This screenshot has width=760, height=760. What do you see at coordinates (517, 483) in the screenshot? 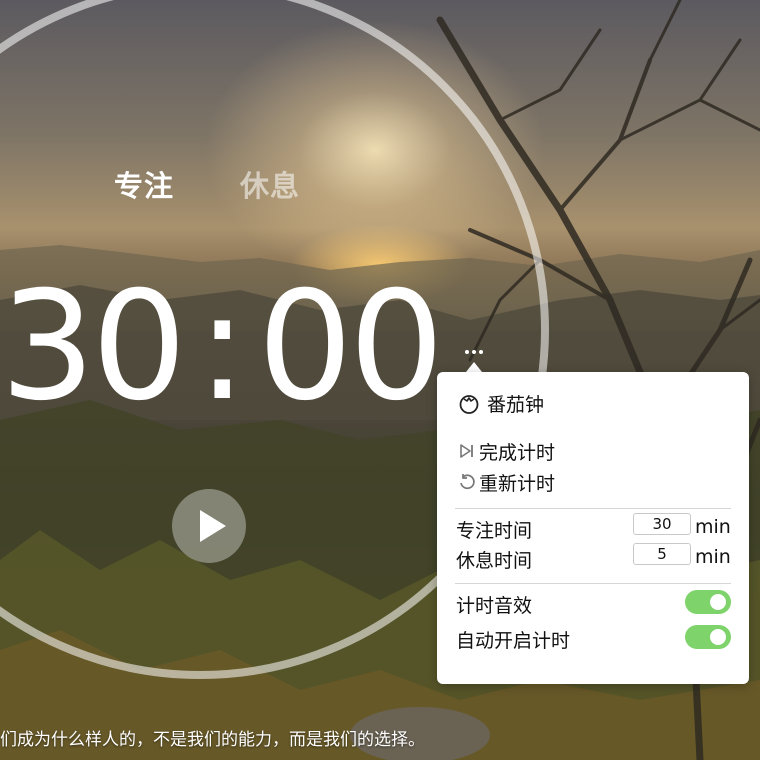
I see `restart-timer-label: 重新计时` at bounding box center [517, 483].